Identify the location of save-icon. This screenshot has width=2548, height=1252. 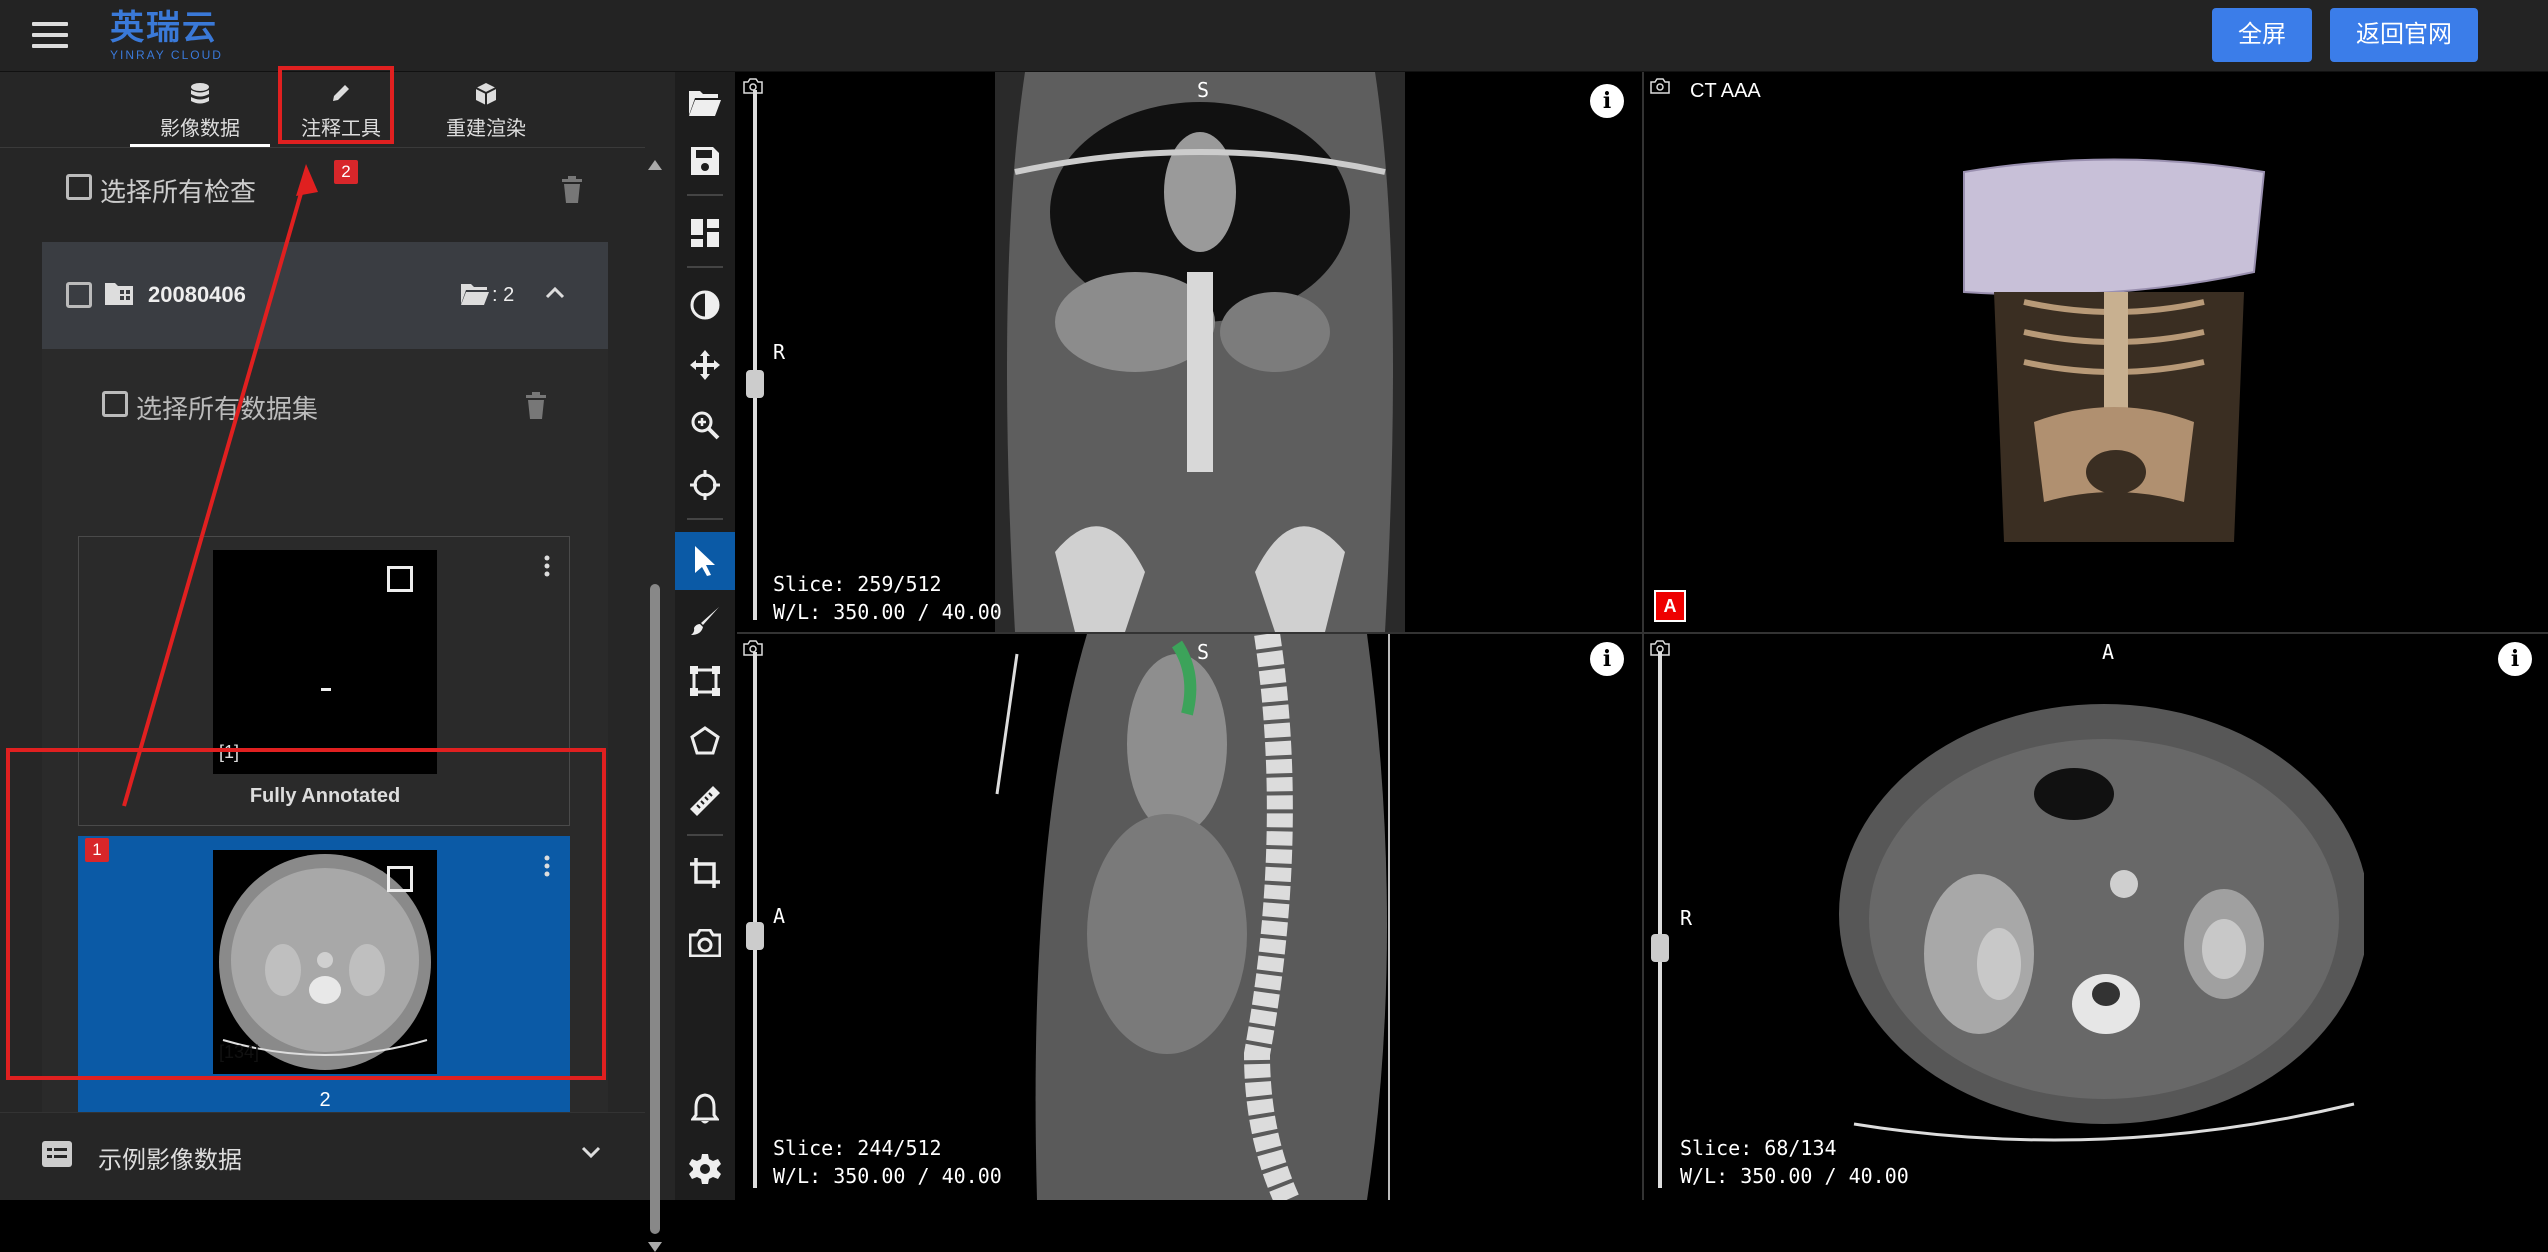
(705, 161).